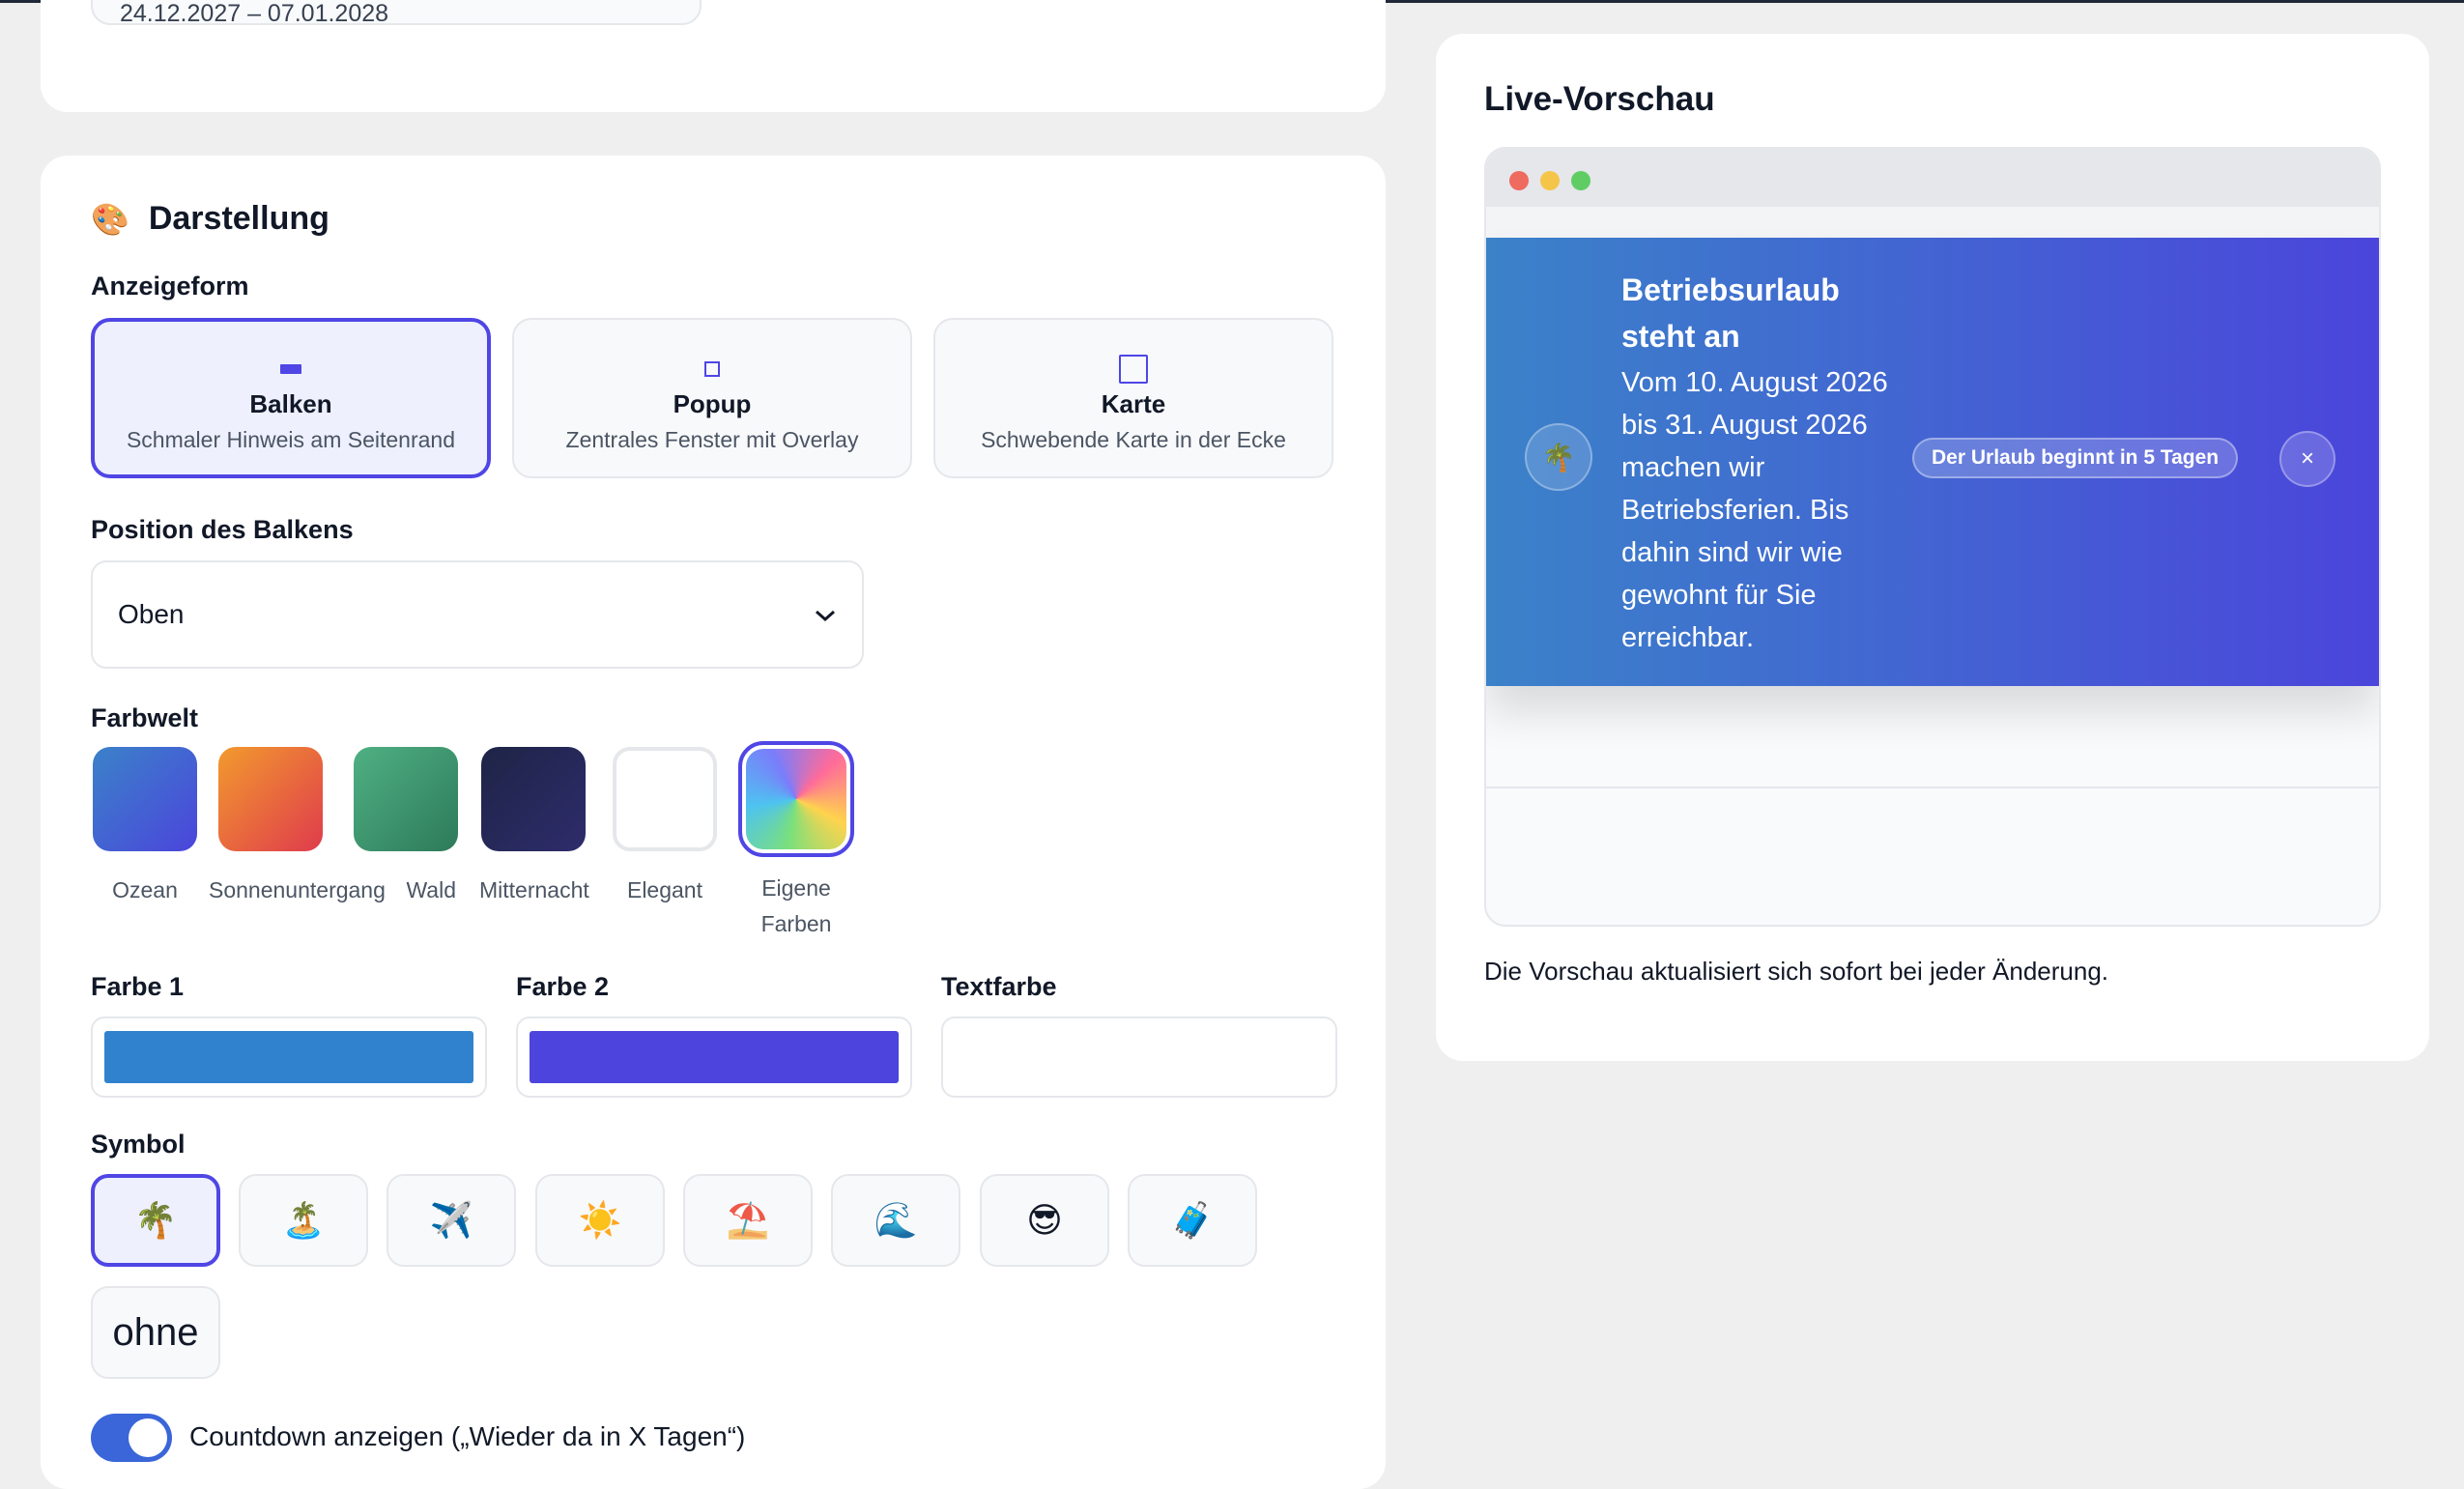 The width and height of the screenshot is (2464, 1489). Describe the element at coordinates (145, 717) in the screenshot. I see `farbwelt-label: Farbwelt` at that location.